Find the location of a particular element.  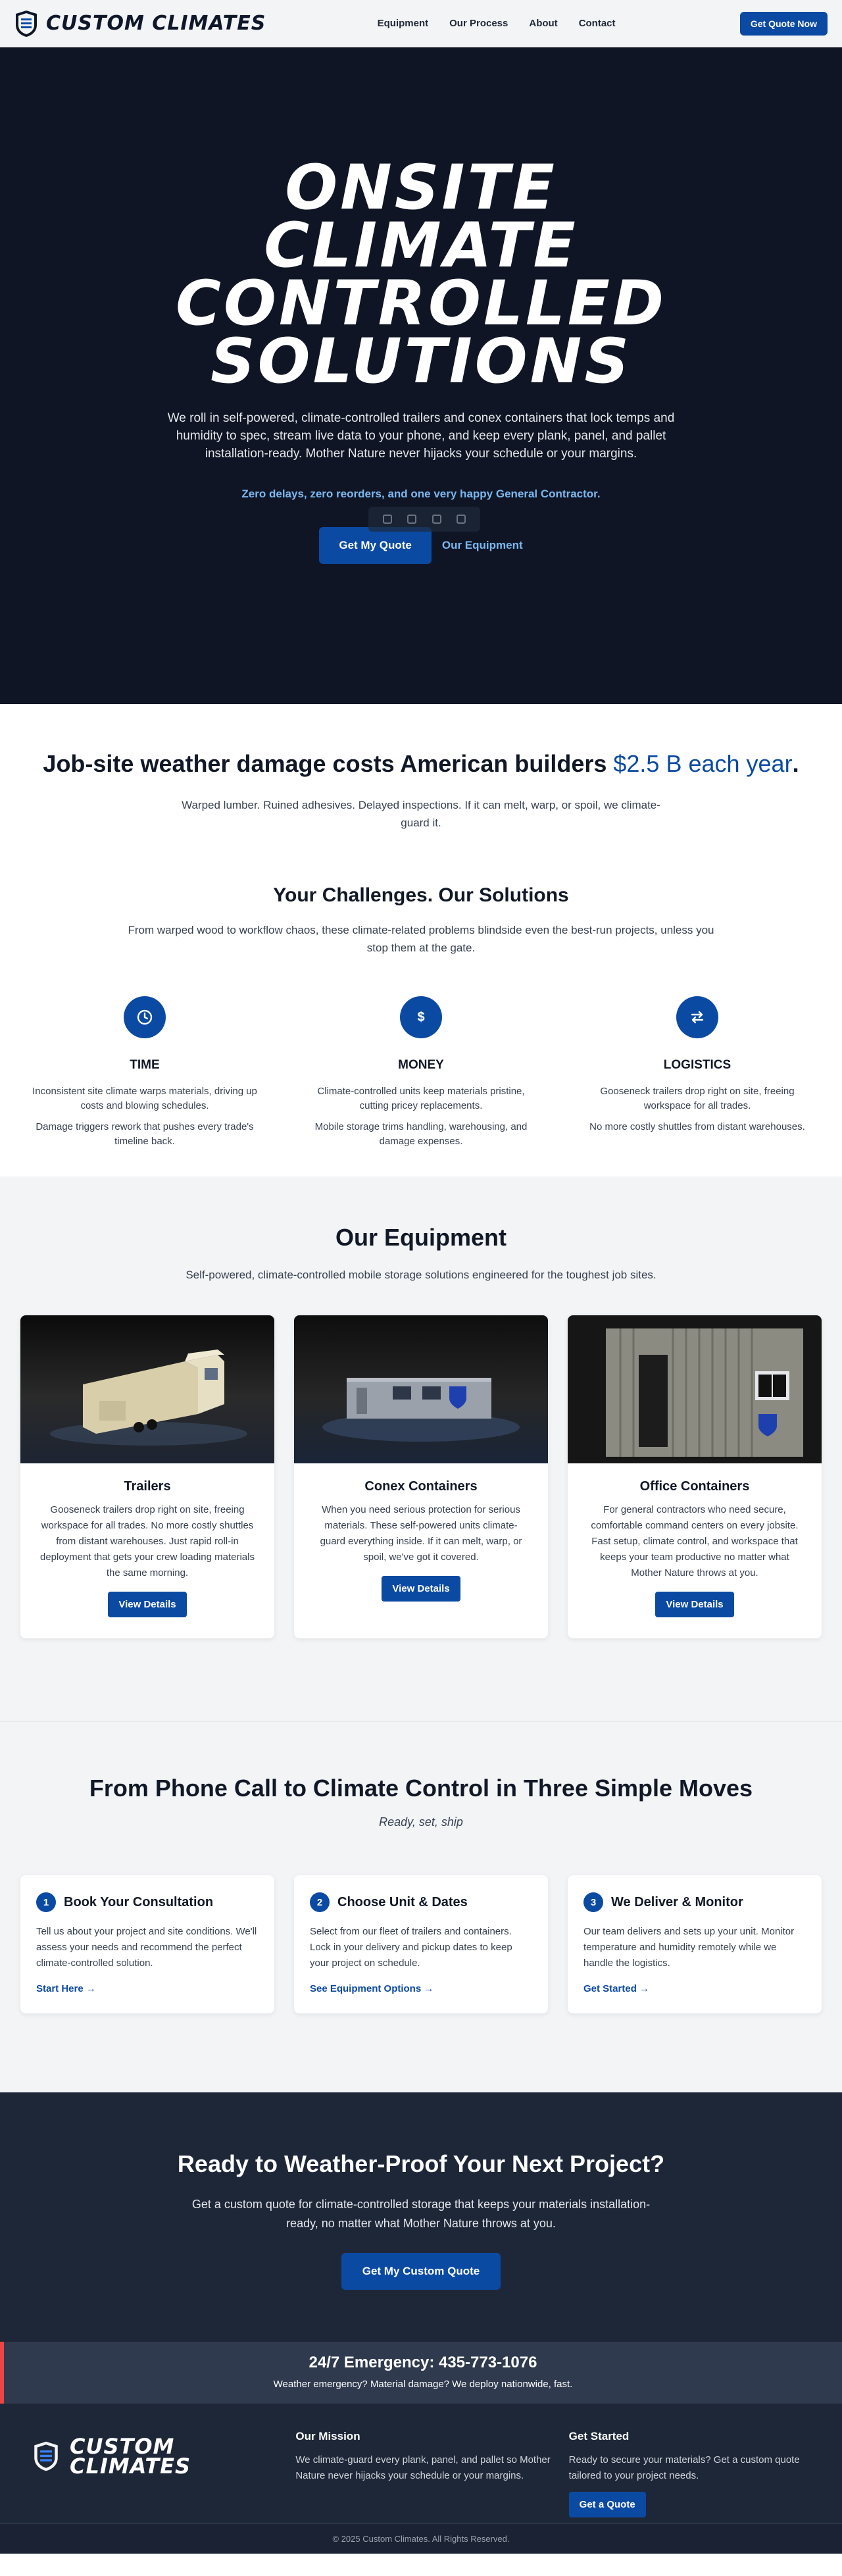

equipment-card-title: Trailers is located at coordinates (147, 1486).